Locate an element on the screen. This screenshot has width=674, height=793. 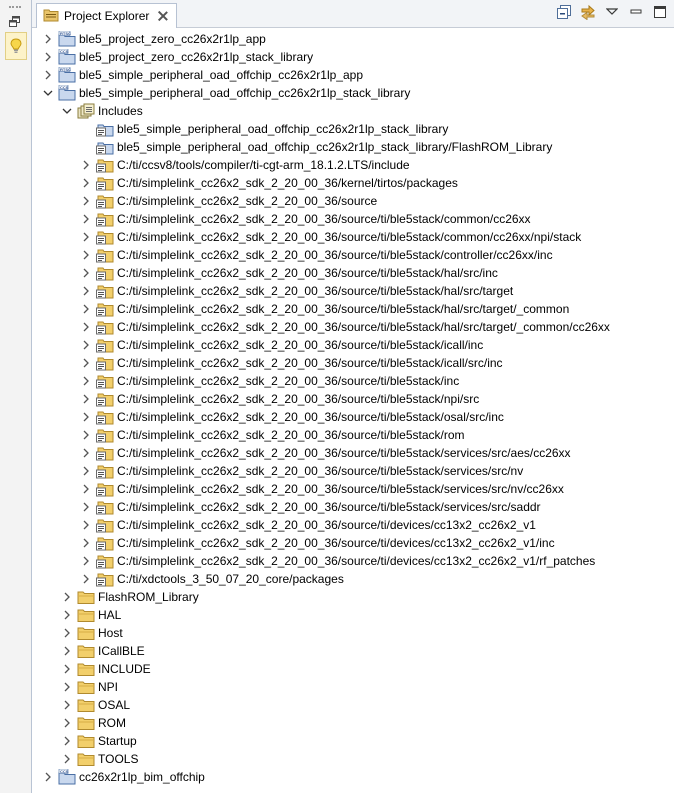
tree-item: Host is located at coordinates (92, 633).